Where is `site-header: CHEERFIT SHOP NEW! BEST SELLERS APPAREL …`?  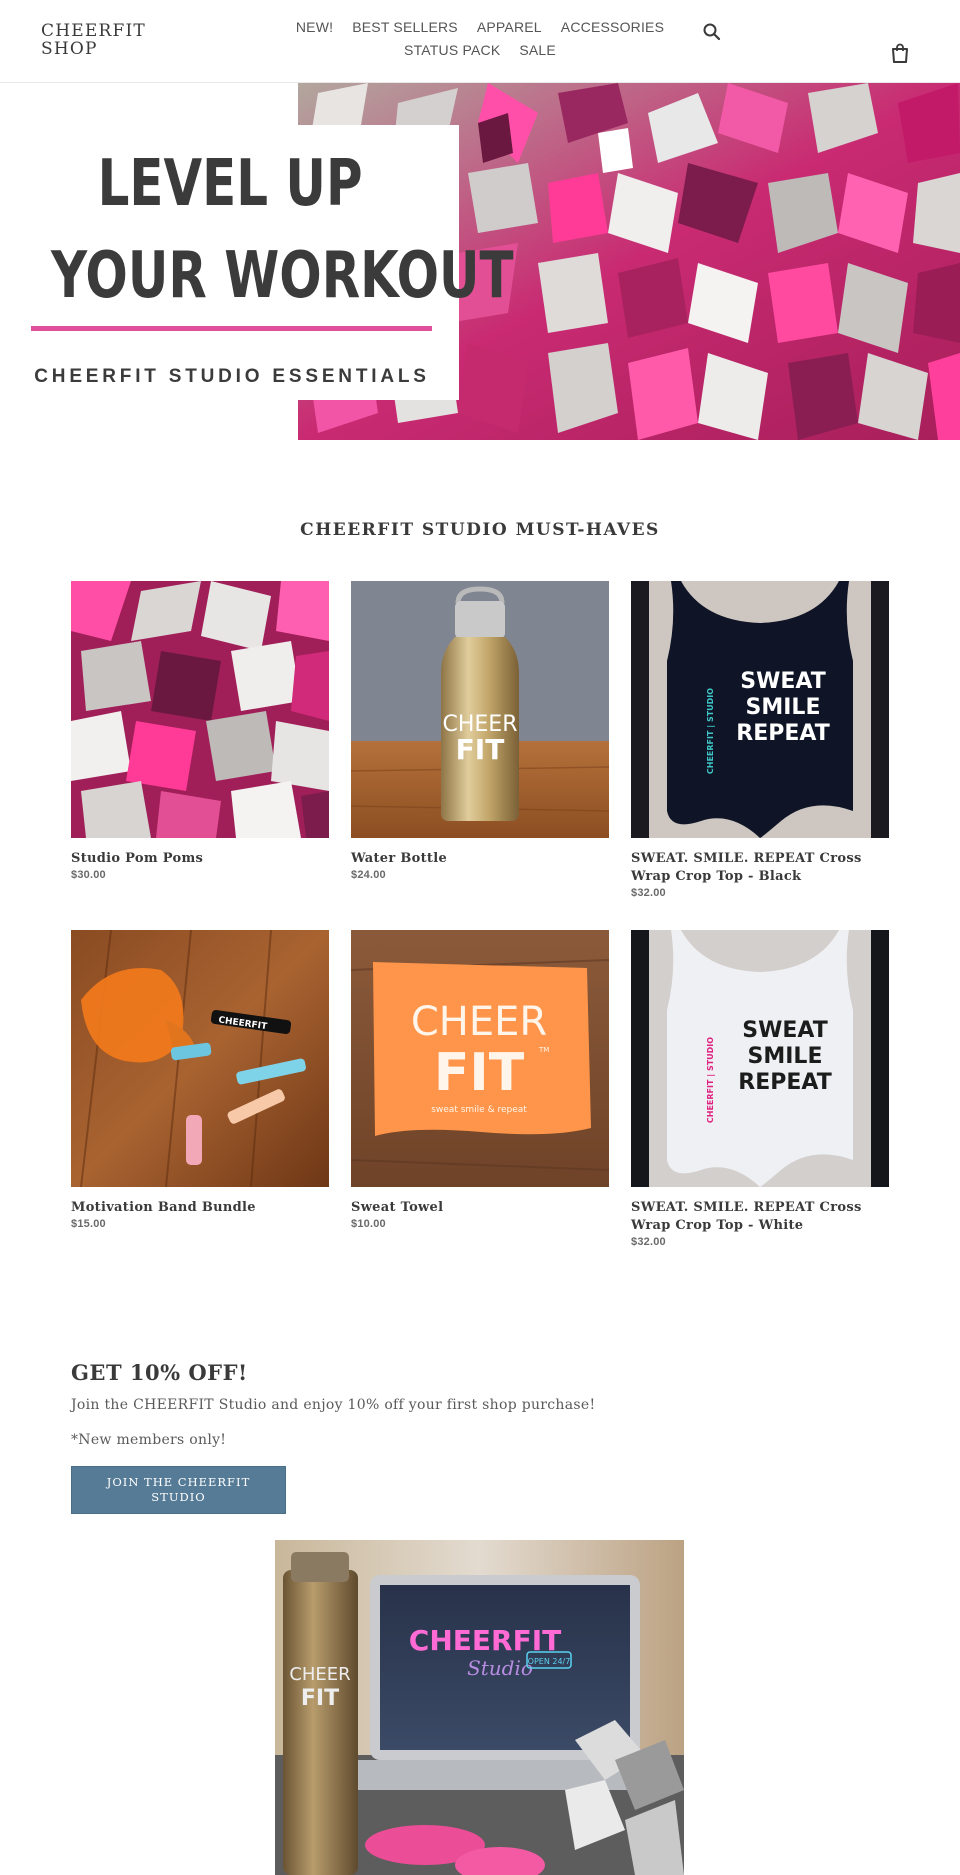
site-header: CHEERFIT SHOP NEW! BEST SELLERS APPAREL … is located at coordinates (480, 41).